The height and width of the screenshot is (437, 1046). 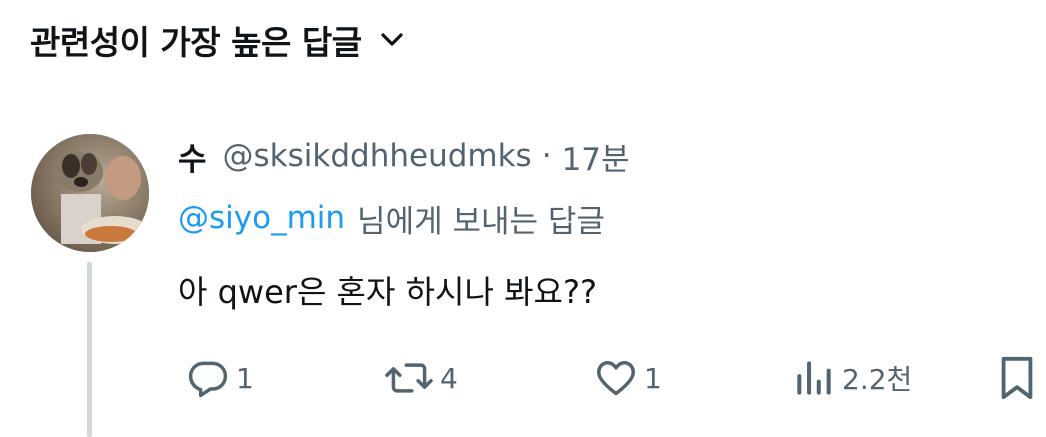 I want to click on like-button: 1, so click(x=628, y=378).